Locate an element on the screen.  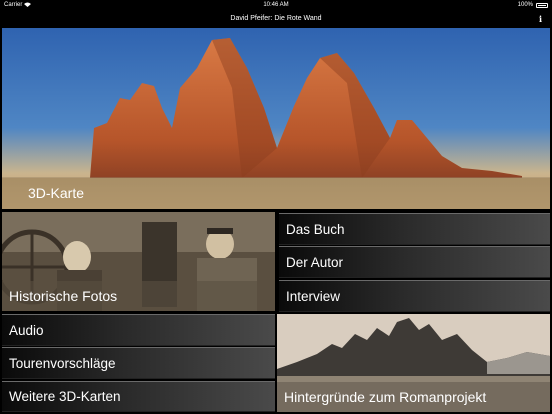
tile-interview: Interview is located at coordinates (414, 296).